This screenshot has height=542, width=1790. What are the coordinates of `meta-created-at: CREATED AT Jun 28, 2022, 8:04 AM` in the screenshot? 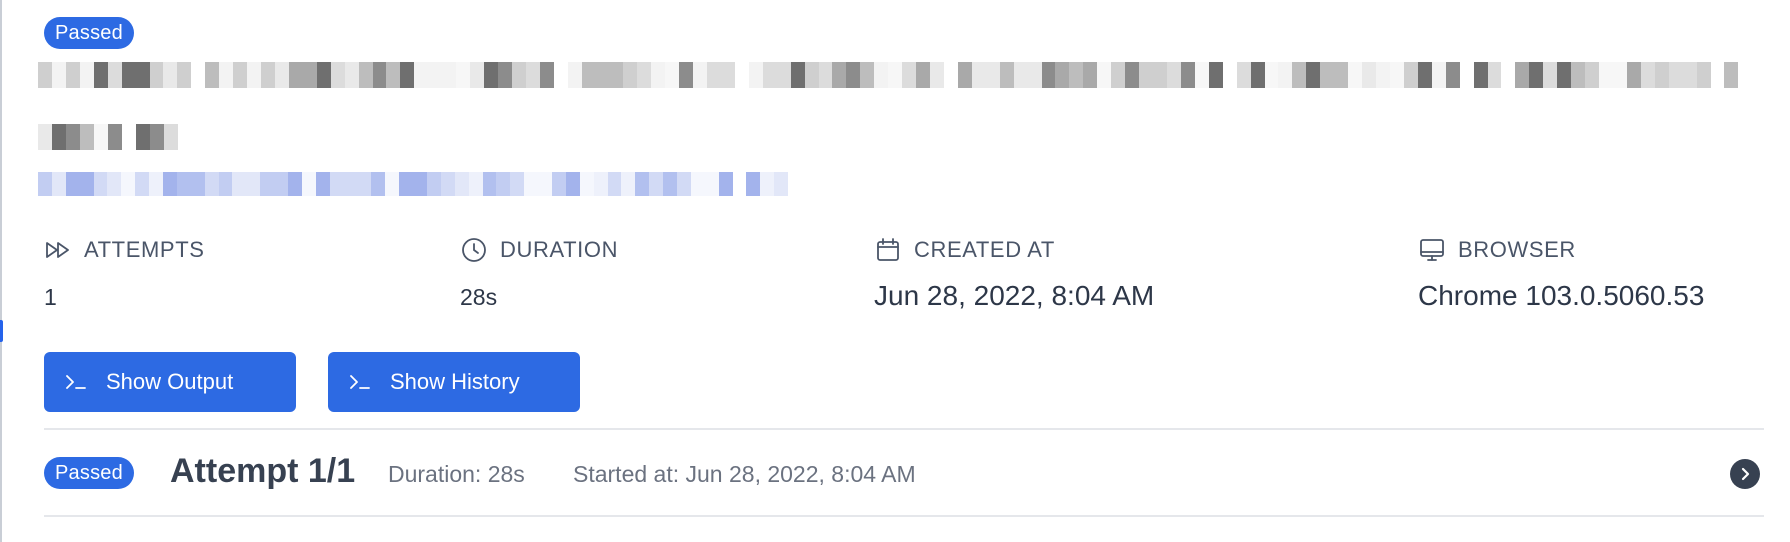 It's located at (1014, 274).